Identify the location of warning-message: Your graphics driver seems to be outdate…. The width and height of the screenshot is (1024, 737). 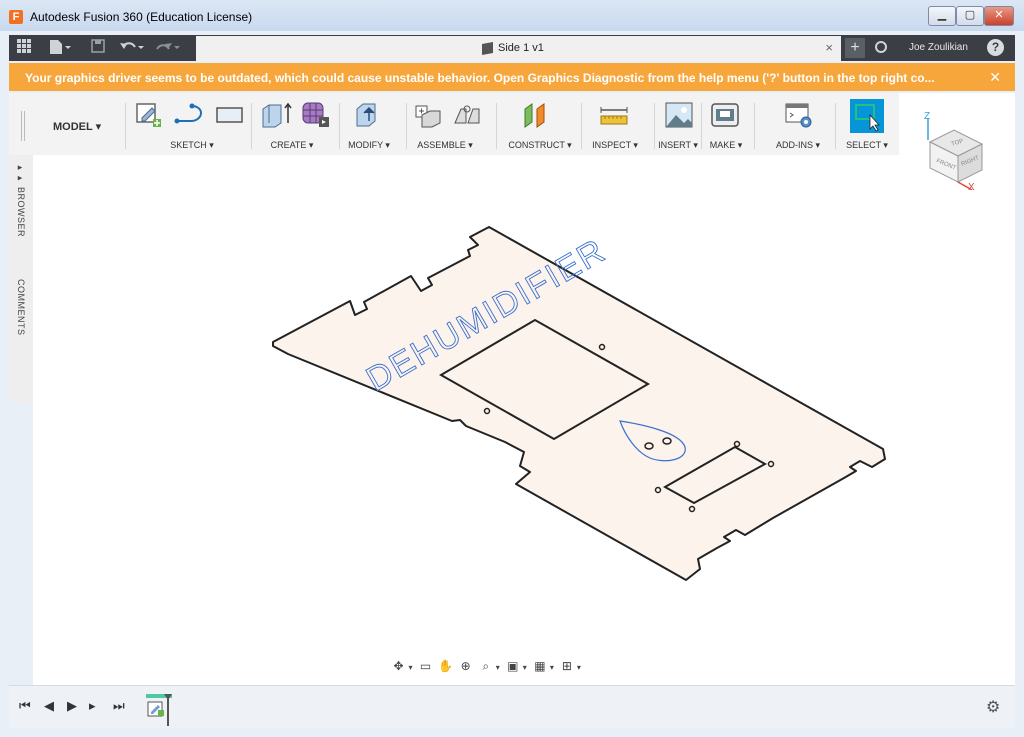
(480, 78).